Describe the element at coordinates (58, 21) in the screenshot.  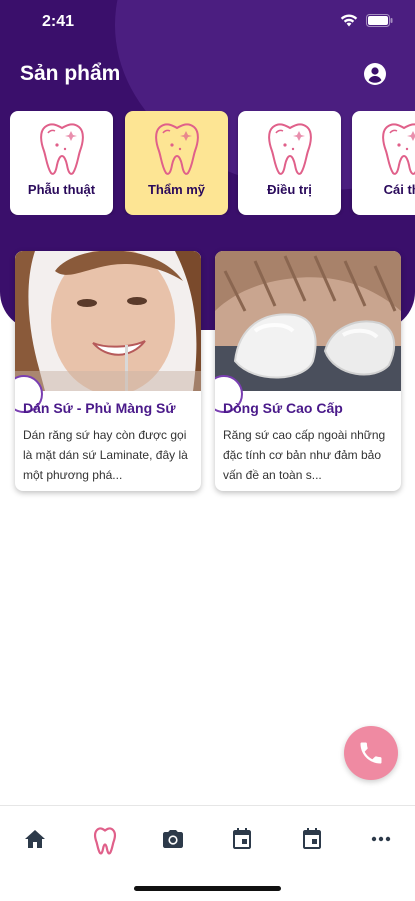
I see `status-time: 2:41` at that location.